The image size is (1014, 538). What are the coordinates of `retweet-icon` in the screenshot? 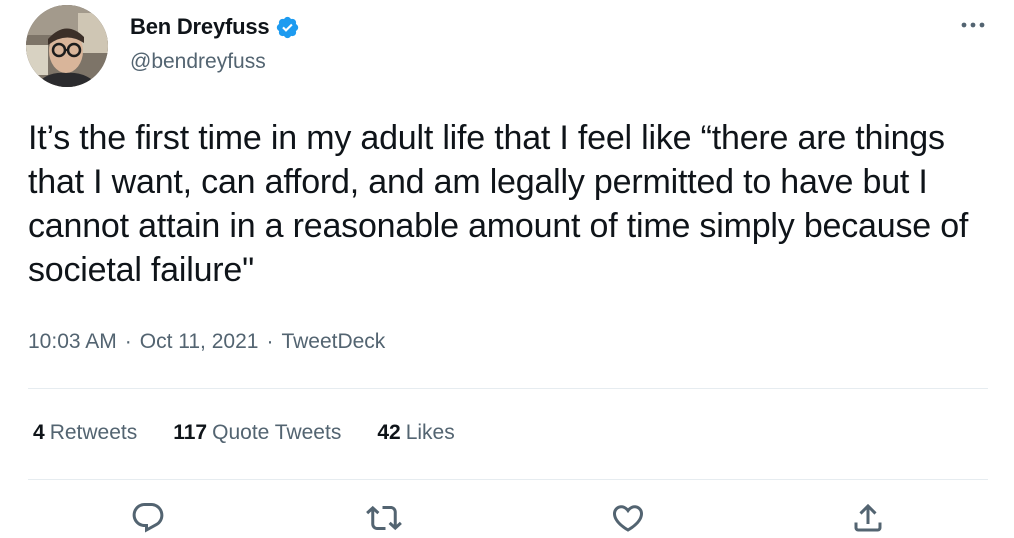 It's located at (384, 518).